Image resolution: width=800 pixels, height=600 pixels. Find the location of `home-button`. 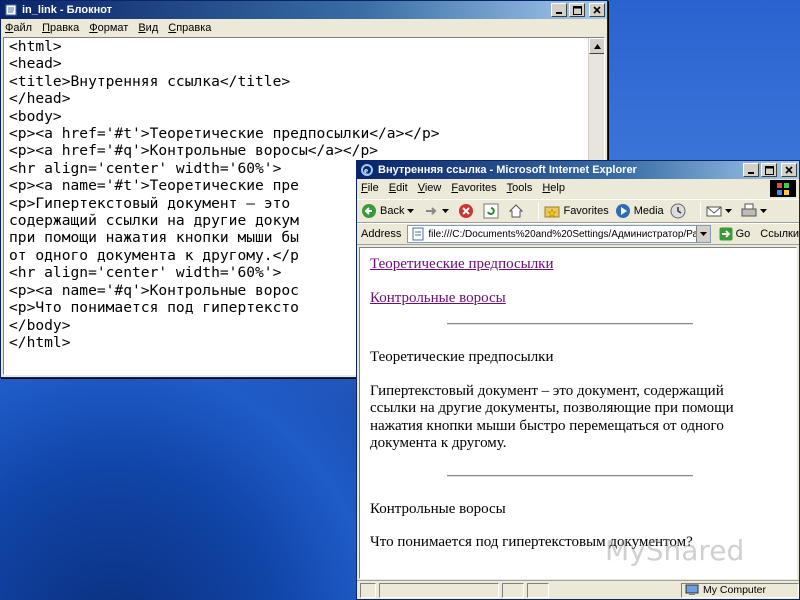

home-button is located at coordinates (517, 211).